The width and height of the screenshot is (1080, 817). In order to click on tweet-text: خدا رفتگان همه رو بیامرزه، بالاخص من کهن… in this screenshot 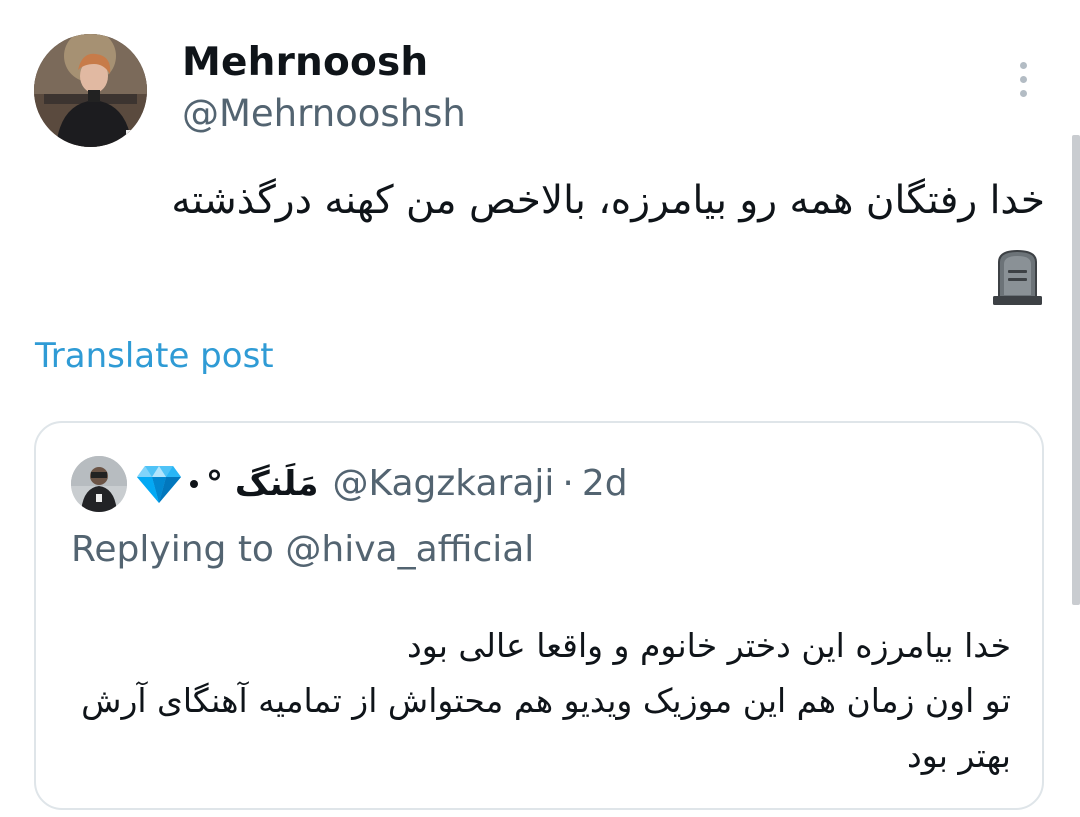, I will do `click(608, 200)`.